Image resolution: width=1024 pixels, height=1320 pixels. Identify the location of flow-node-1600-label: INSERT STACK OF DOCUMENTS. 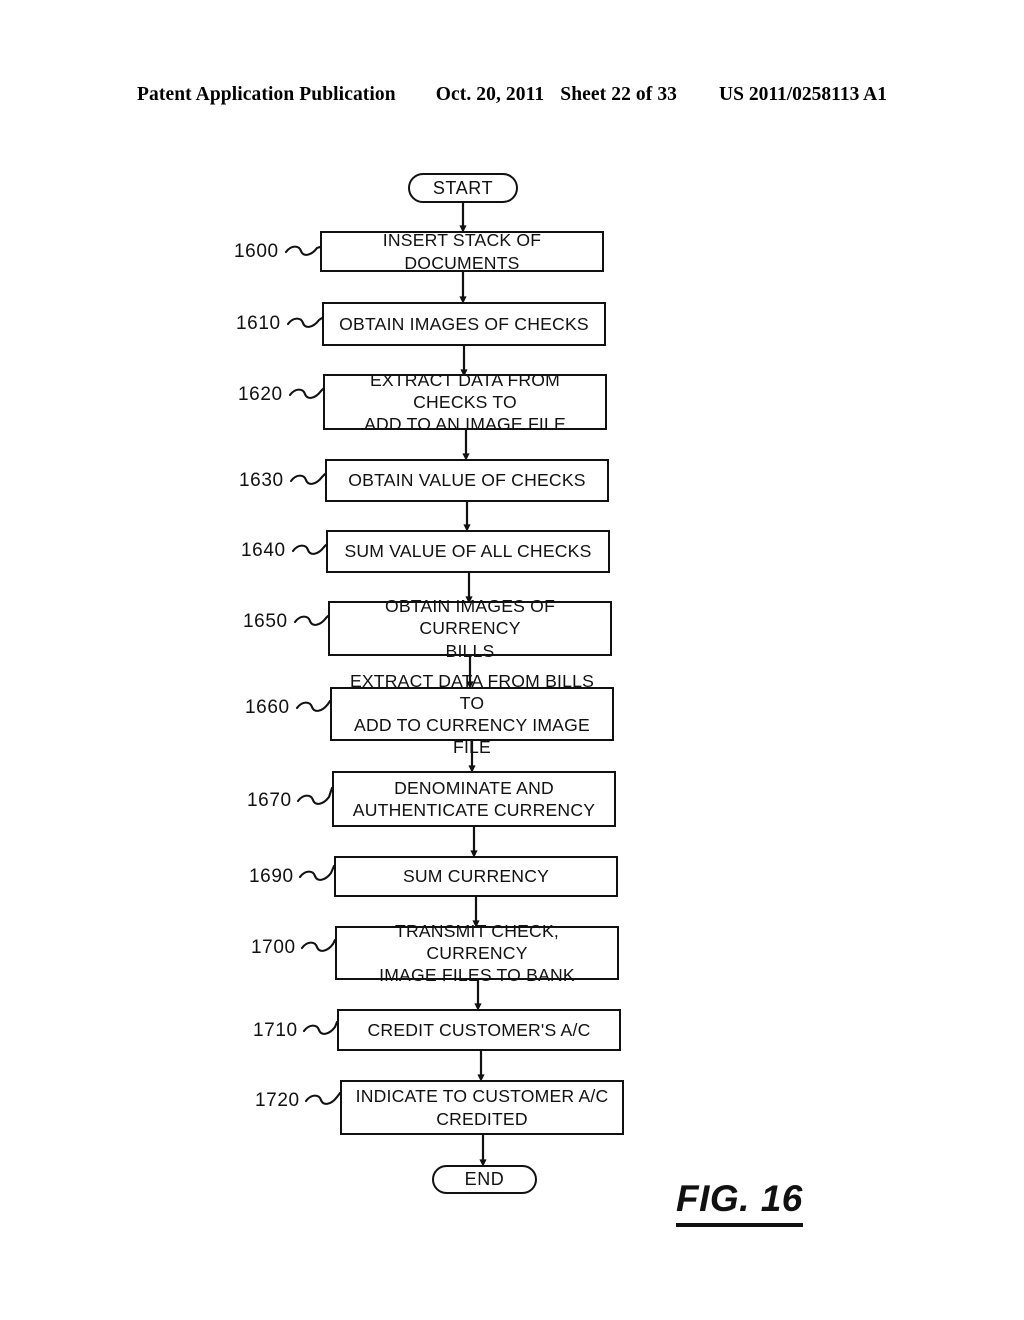
(462, 251).